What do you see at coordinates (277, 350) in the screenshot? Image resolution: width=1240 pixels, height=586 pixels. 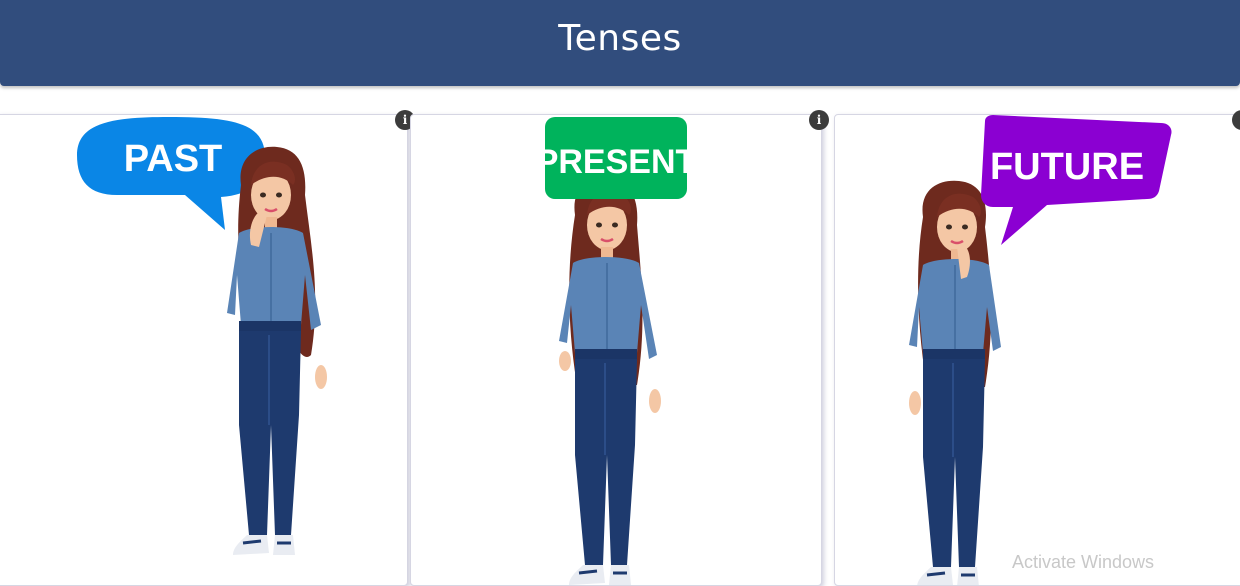 I see `woman-figure-past` at bounding box center [277, 350].